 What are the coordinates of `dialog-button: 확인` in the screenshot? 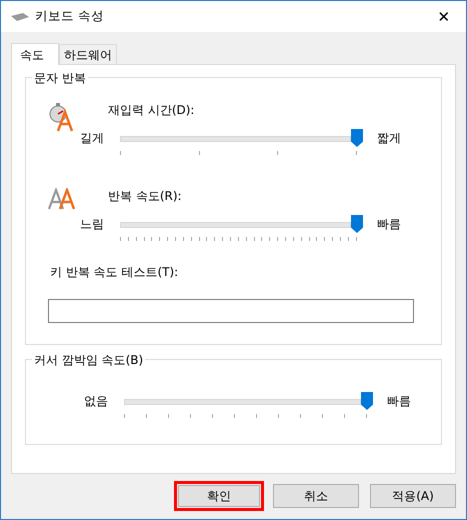 It's located at (219, 496).